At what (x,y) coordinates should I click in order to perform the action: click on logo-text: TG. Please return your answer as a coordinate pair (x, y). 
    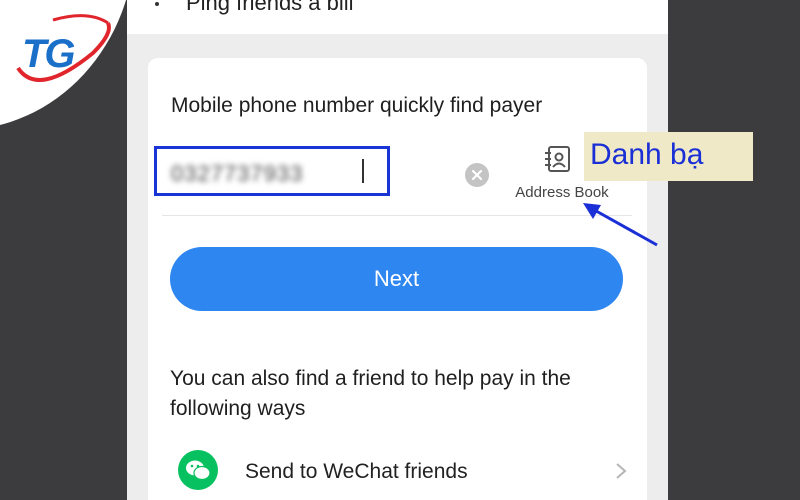
    Looking at the image, I should click on (49, 54).